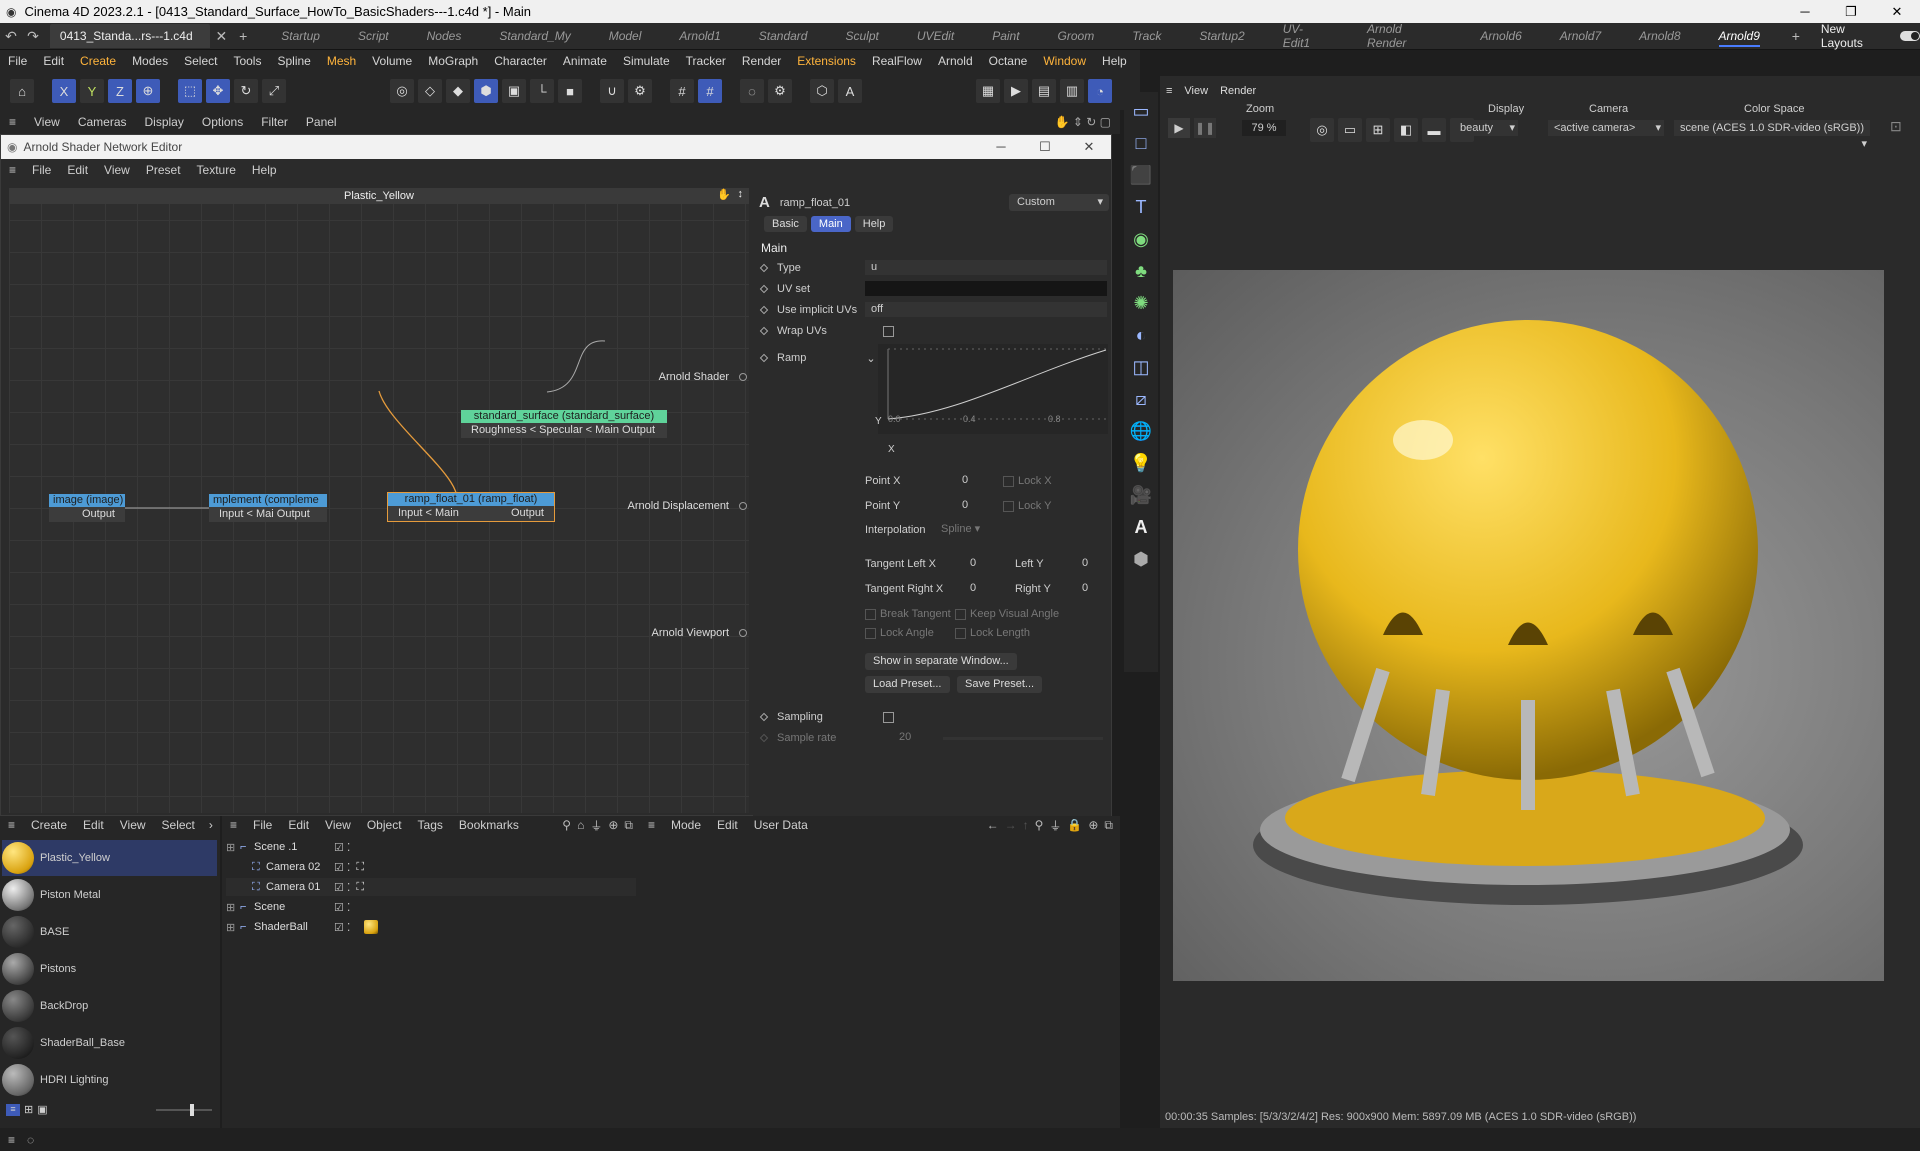 The height and width of the screenshot is (1151, 1920). Describe the element at coordinates (371, 927) in the screenshot. I see `material-tag-icon` at that location.